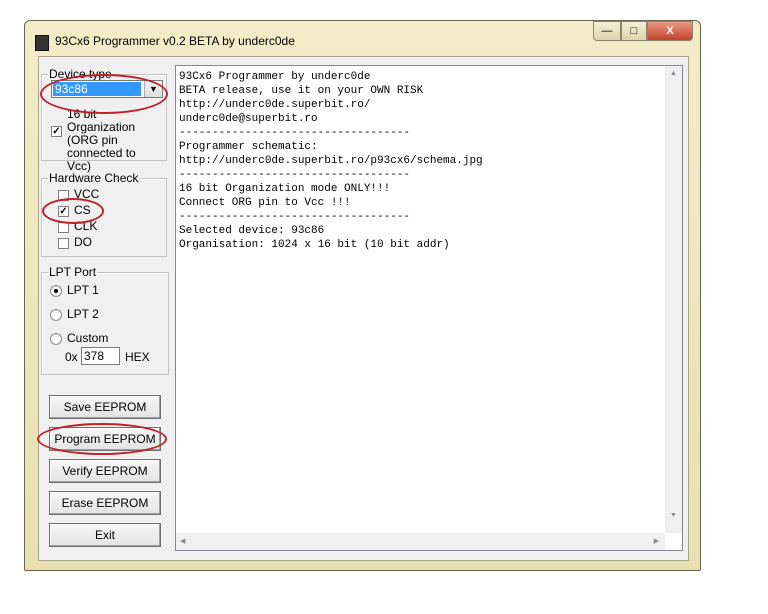 Image resolution: width=768 pixels, height=614 pixels. I want to click on lpt1-radio, so click(56, 291).